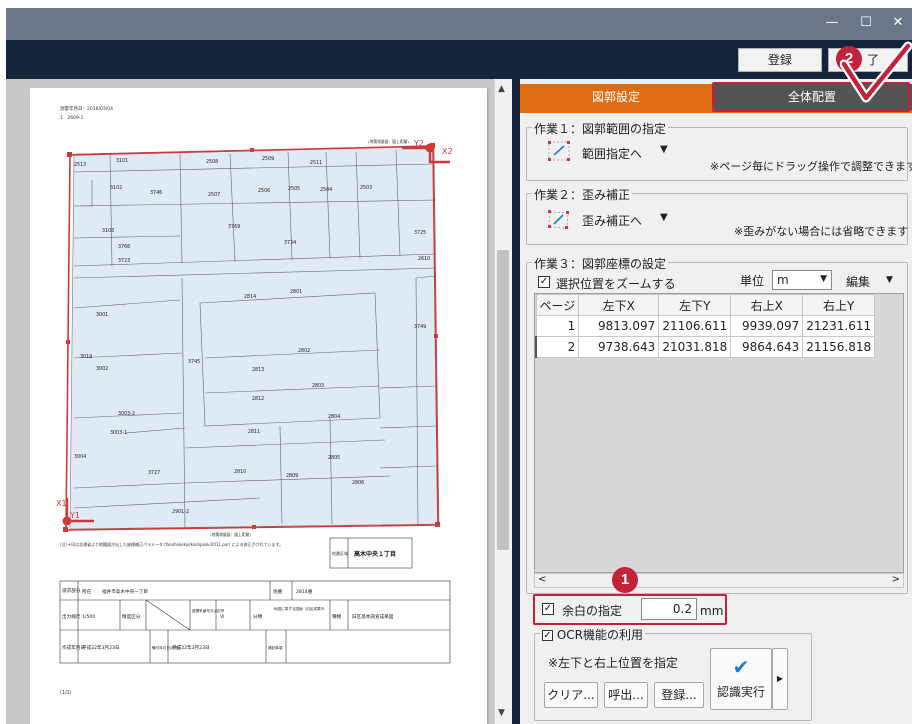  I want to click on preview-scroll-thumb, so click(503, 400).